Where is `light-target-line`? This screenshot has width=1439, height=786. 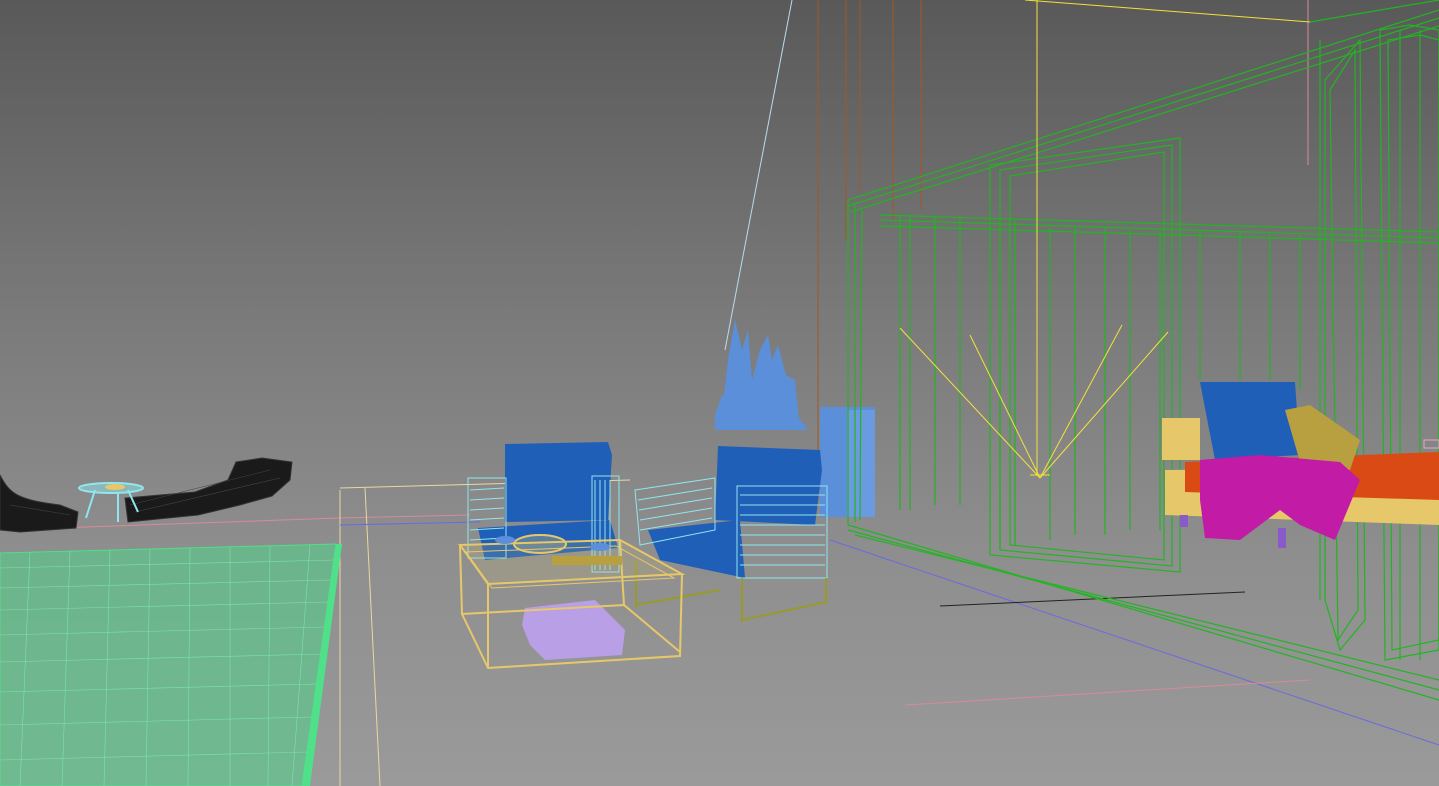 light-target-line is located at coordinates (758, 175).